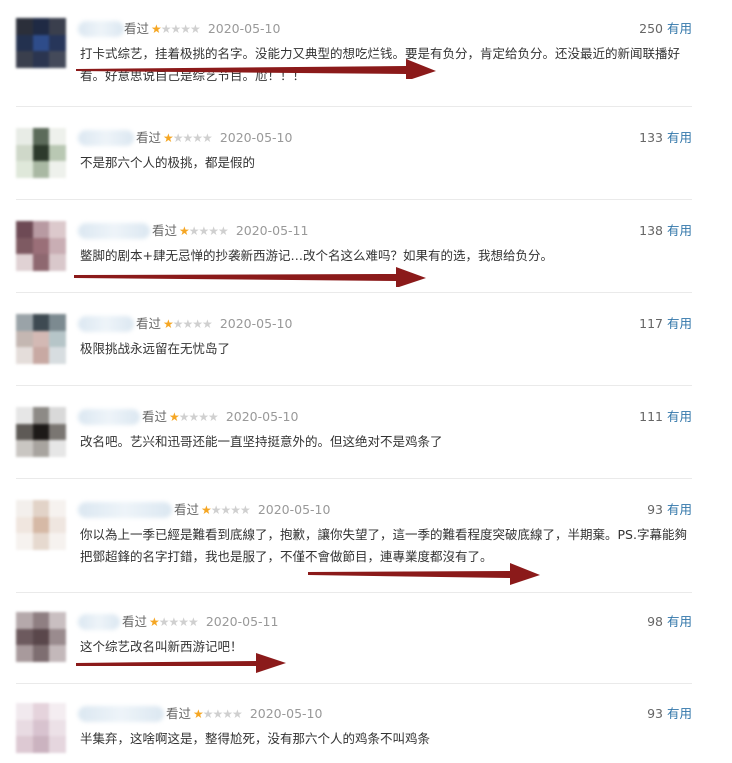 The height and width of the screenshot is (763, 732). Describe the element at coordinates (651, 28) in the screenshot. I see `useful-count: 250` at that location.